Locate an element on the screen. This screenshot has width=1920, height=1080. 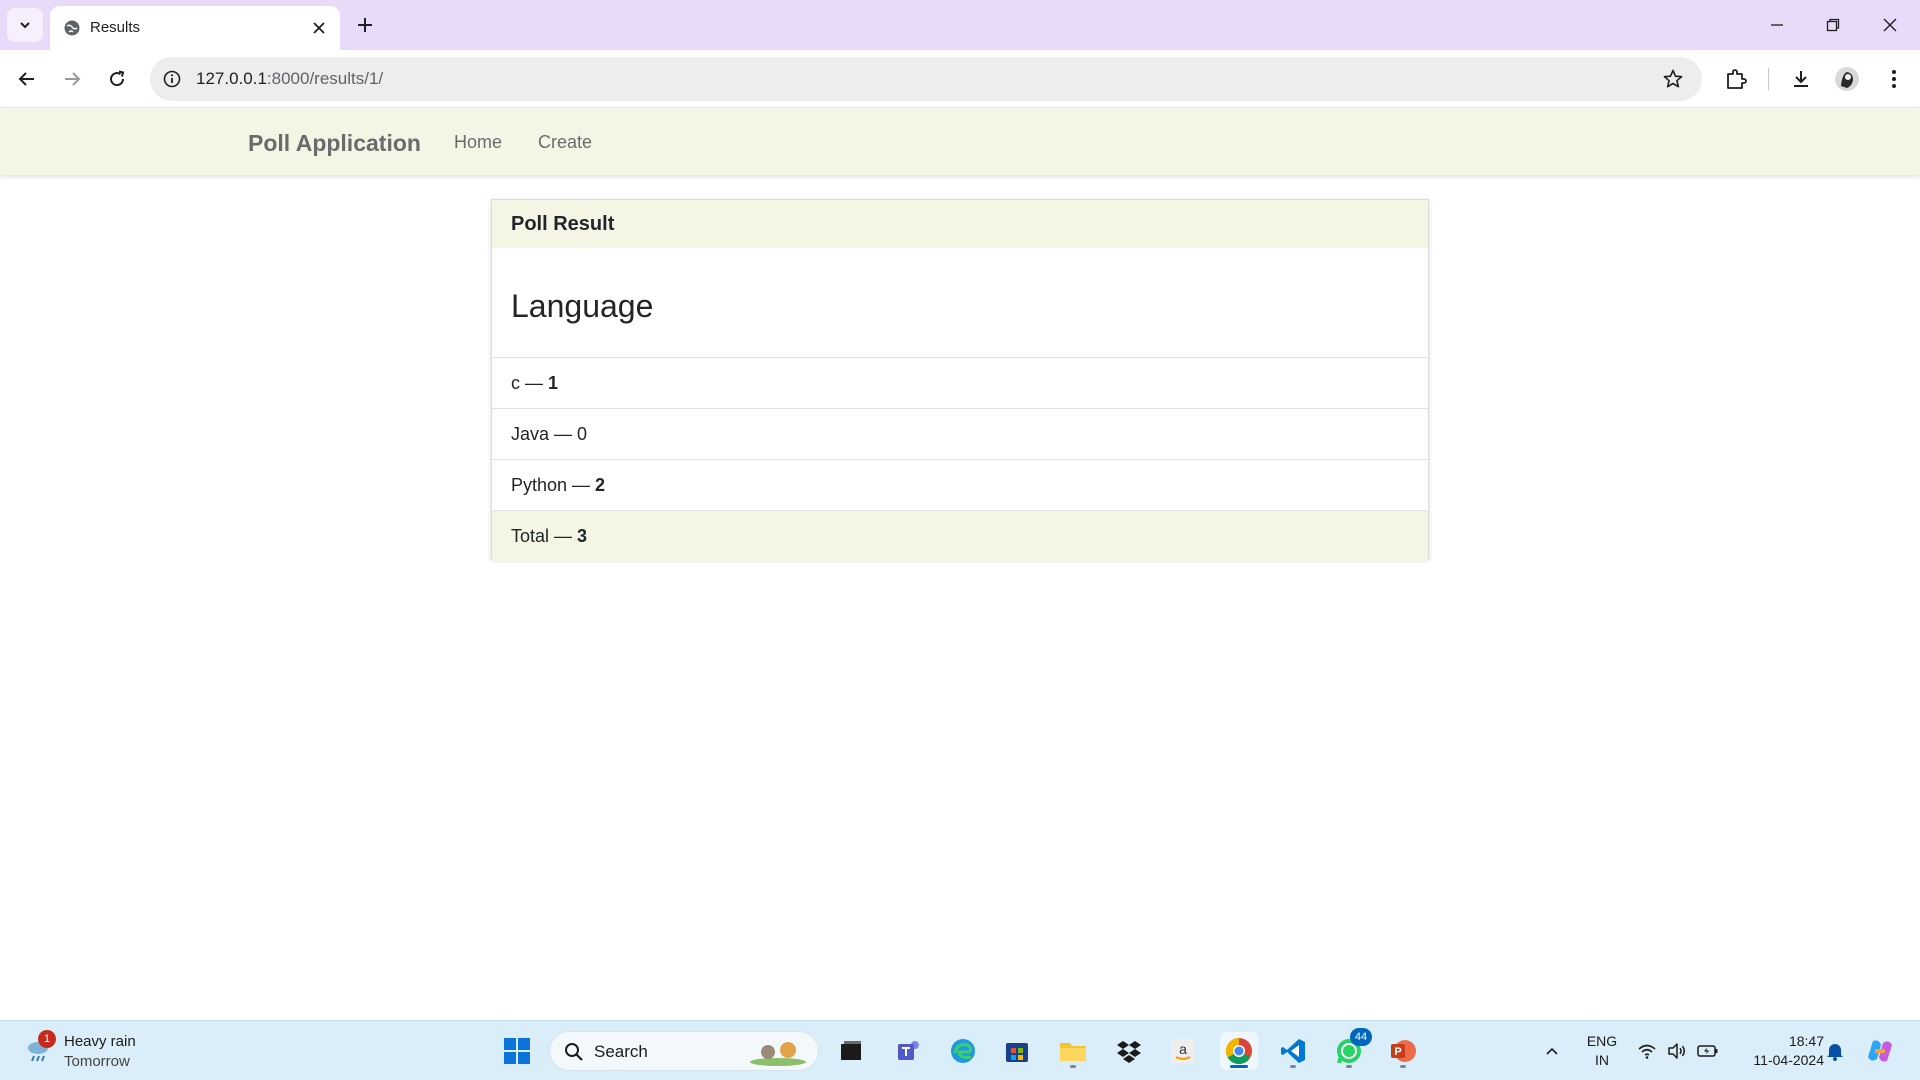
arrow-right-icon is located at coordinates (73, 79).